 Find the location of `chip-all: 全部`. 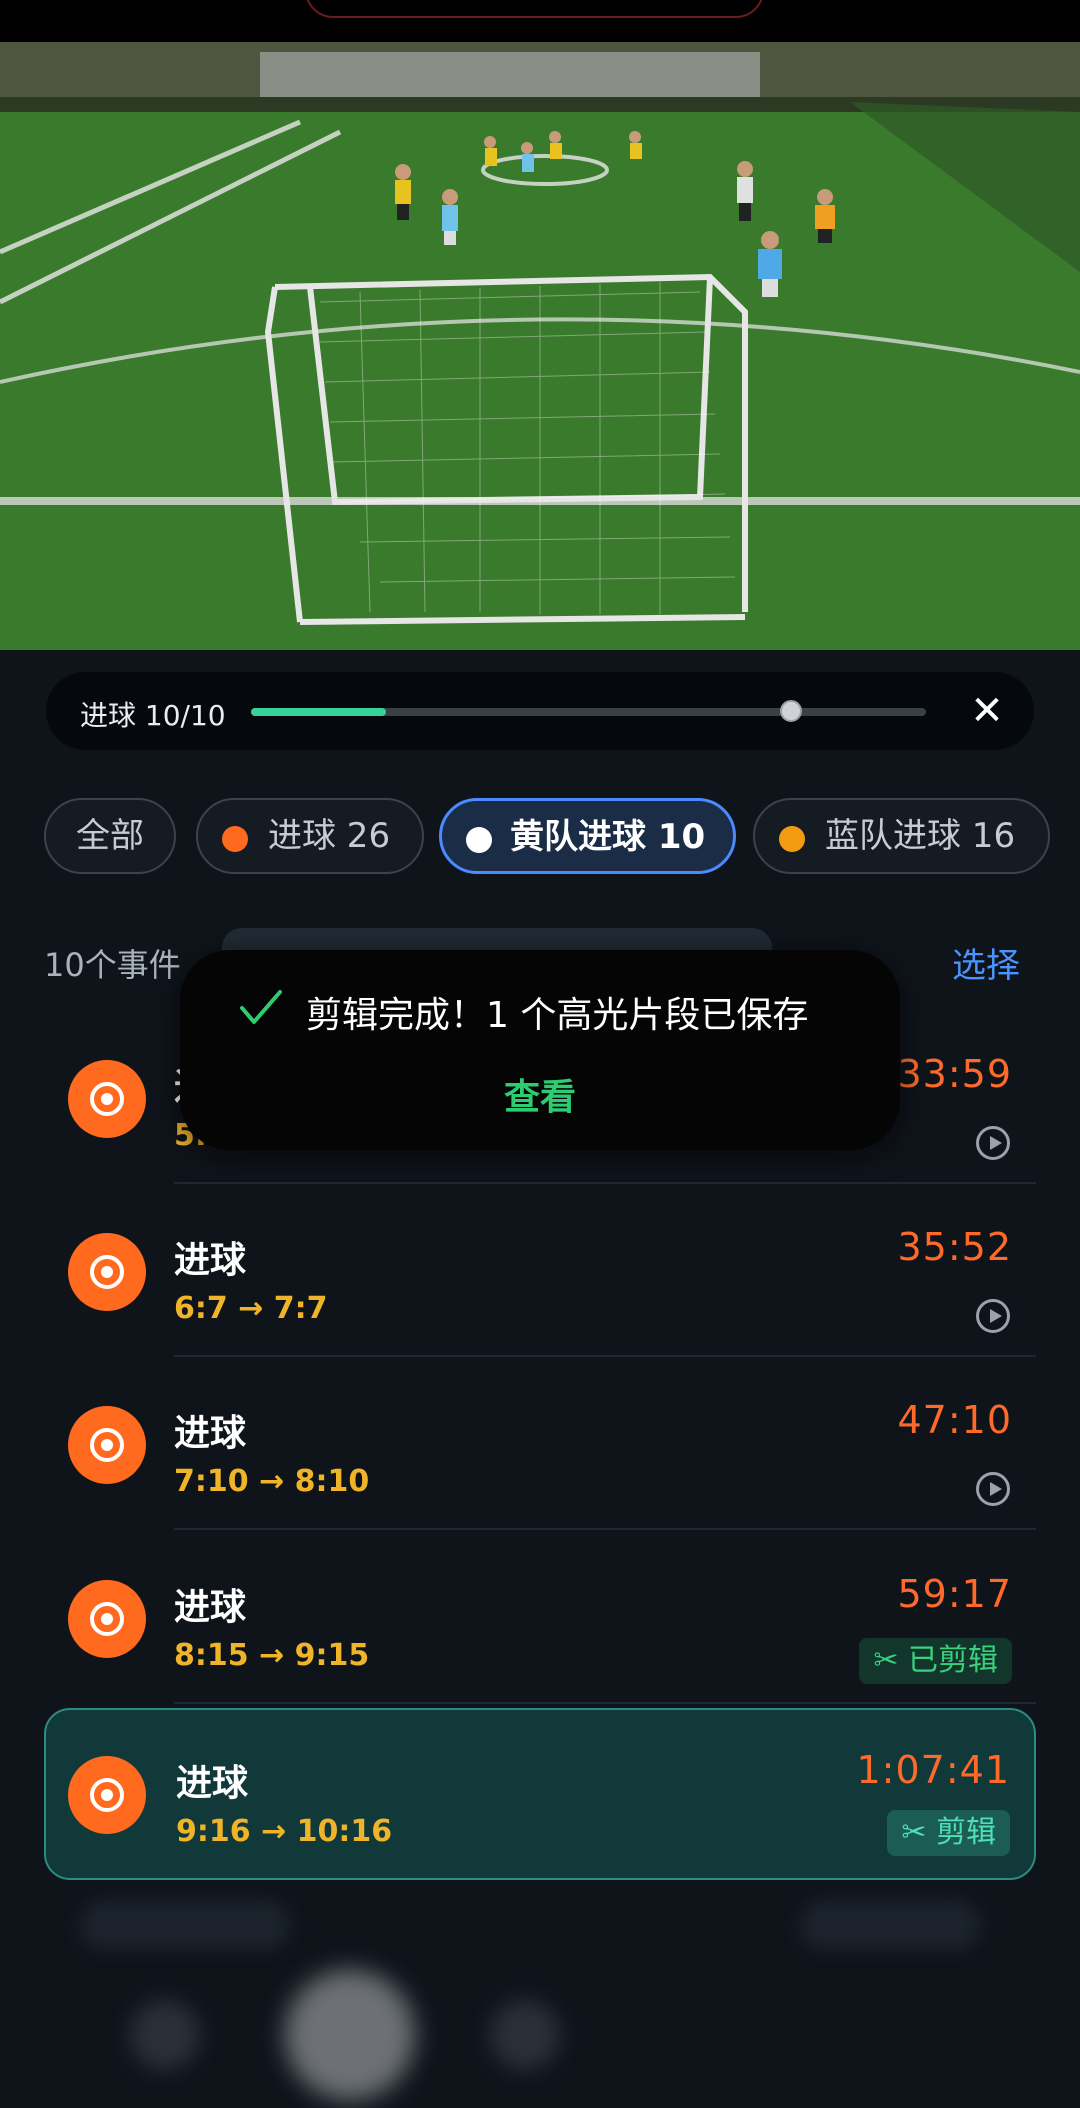

chip-all: 全部 is located at coordinates (110, 836).